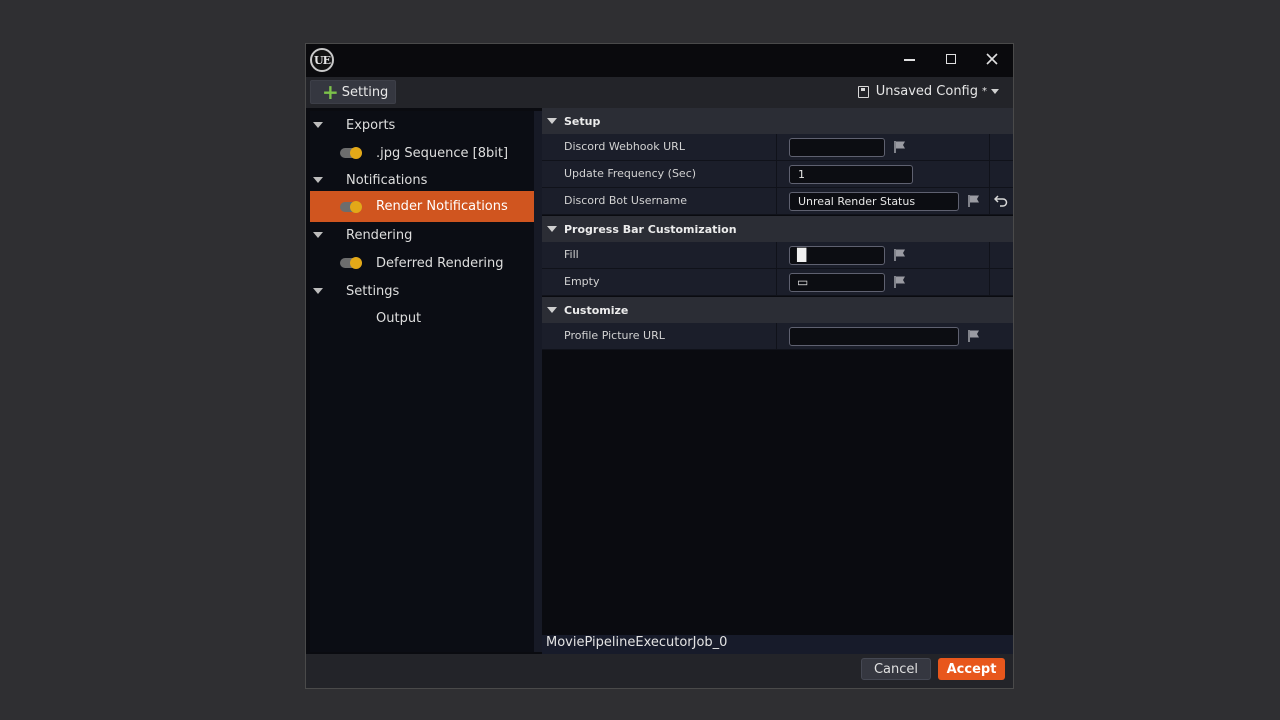  I want to click on section-setup: Setup, so click(777, 121).